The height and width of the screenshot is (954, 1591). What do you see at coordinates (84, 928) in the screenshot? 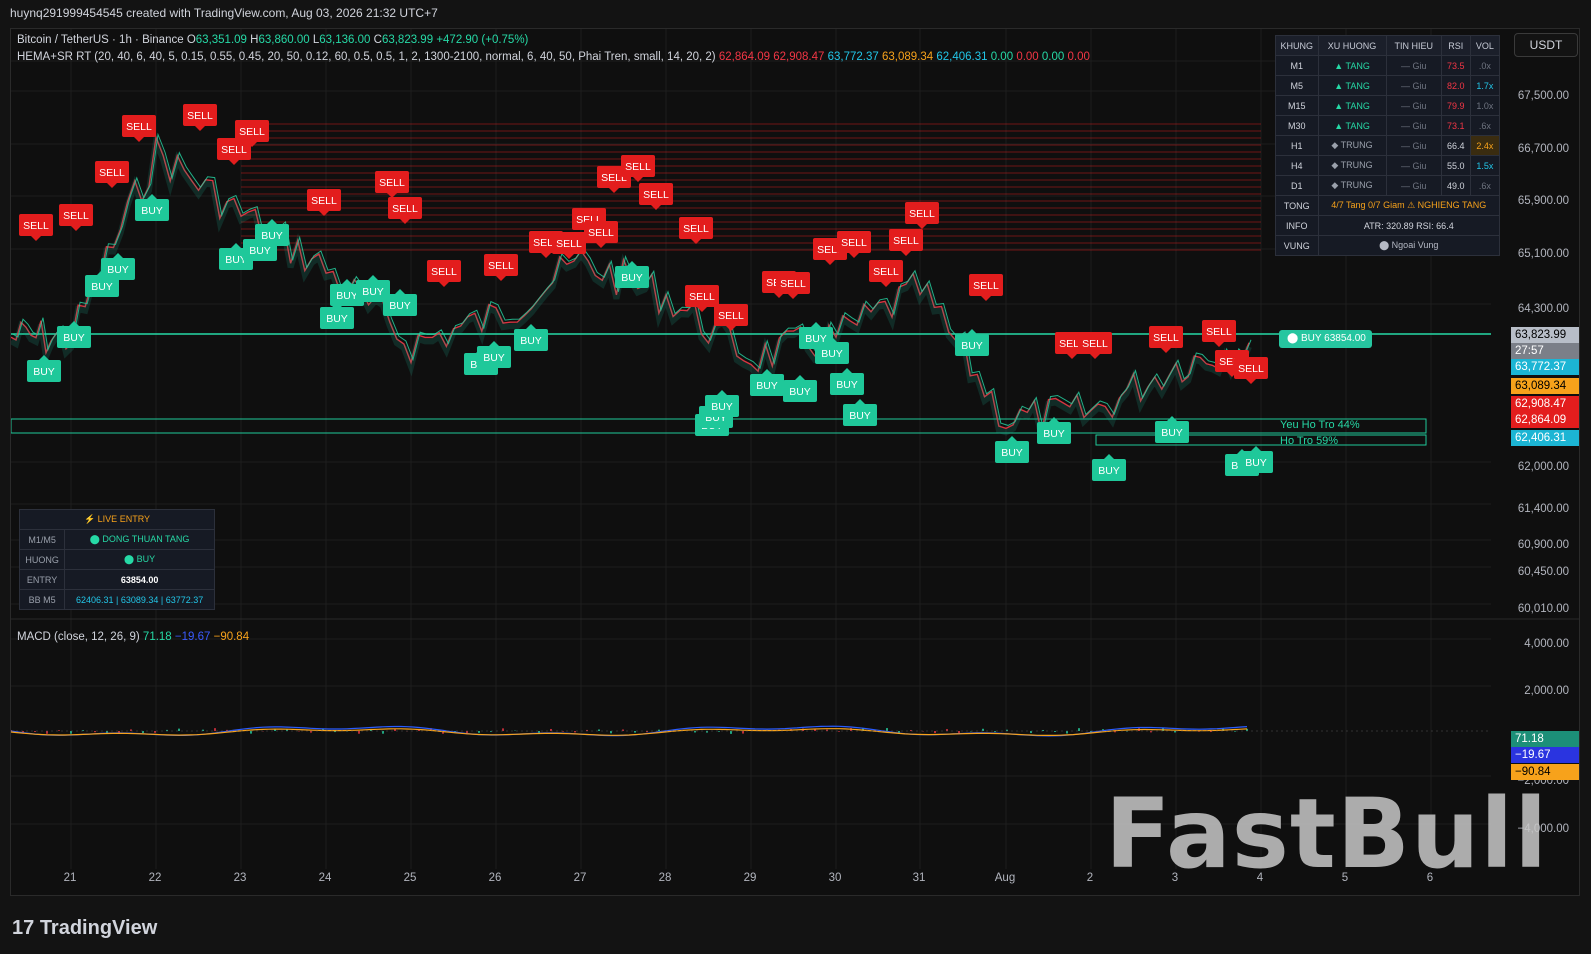
I see `tradingview-logo: 17 TradingView` at bounding box center [84, 928].